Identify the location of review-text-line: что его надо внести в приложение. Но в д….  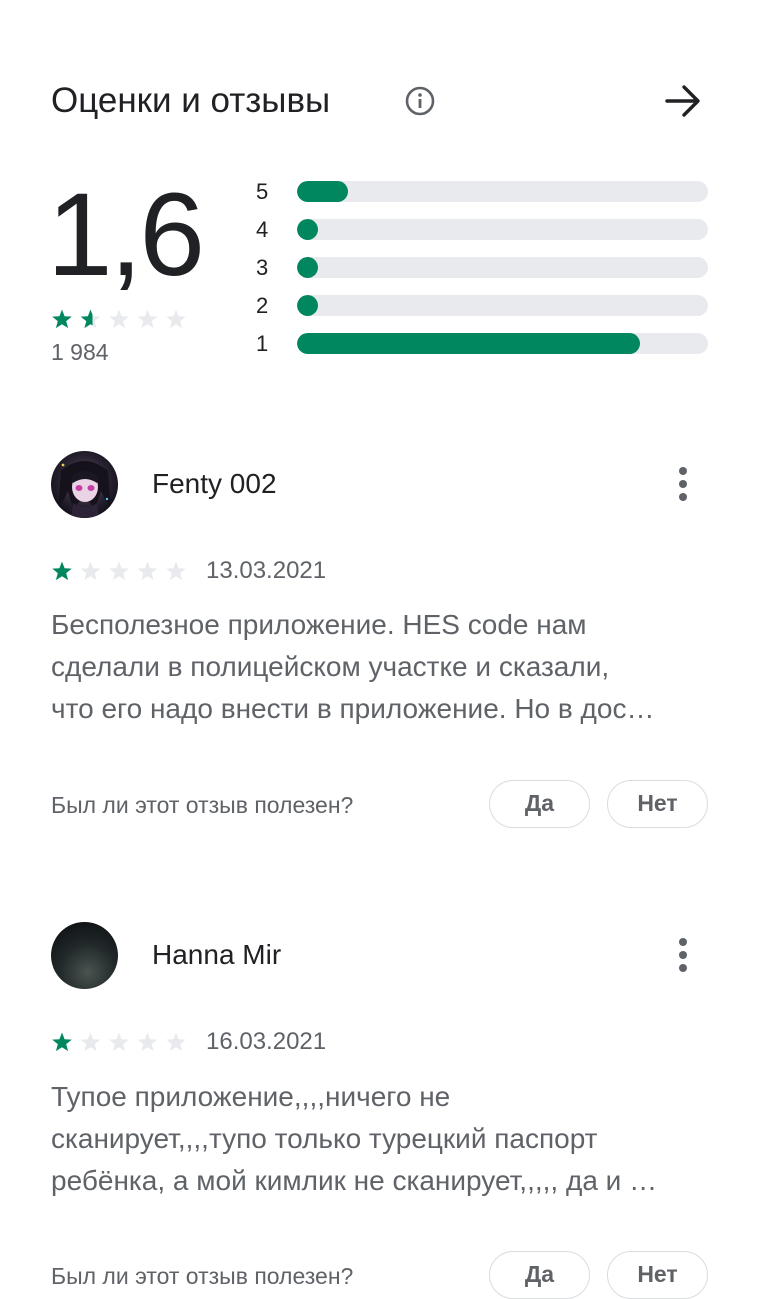
(353, 708).